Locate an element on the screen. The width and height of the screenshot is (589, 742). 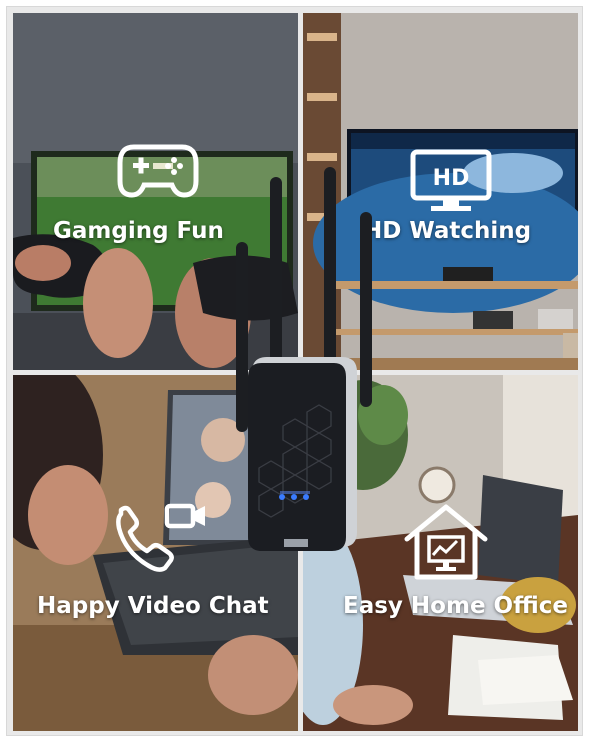
hd-tv-icon: HD is located at coordinates (451, 180).